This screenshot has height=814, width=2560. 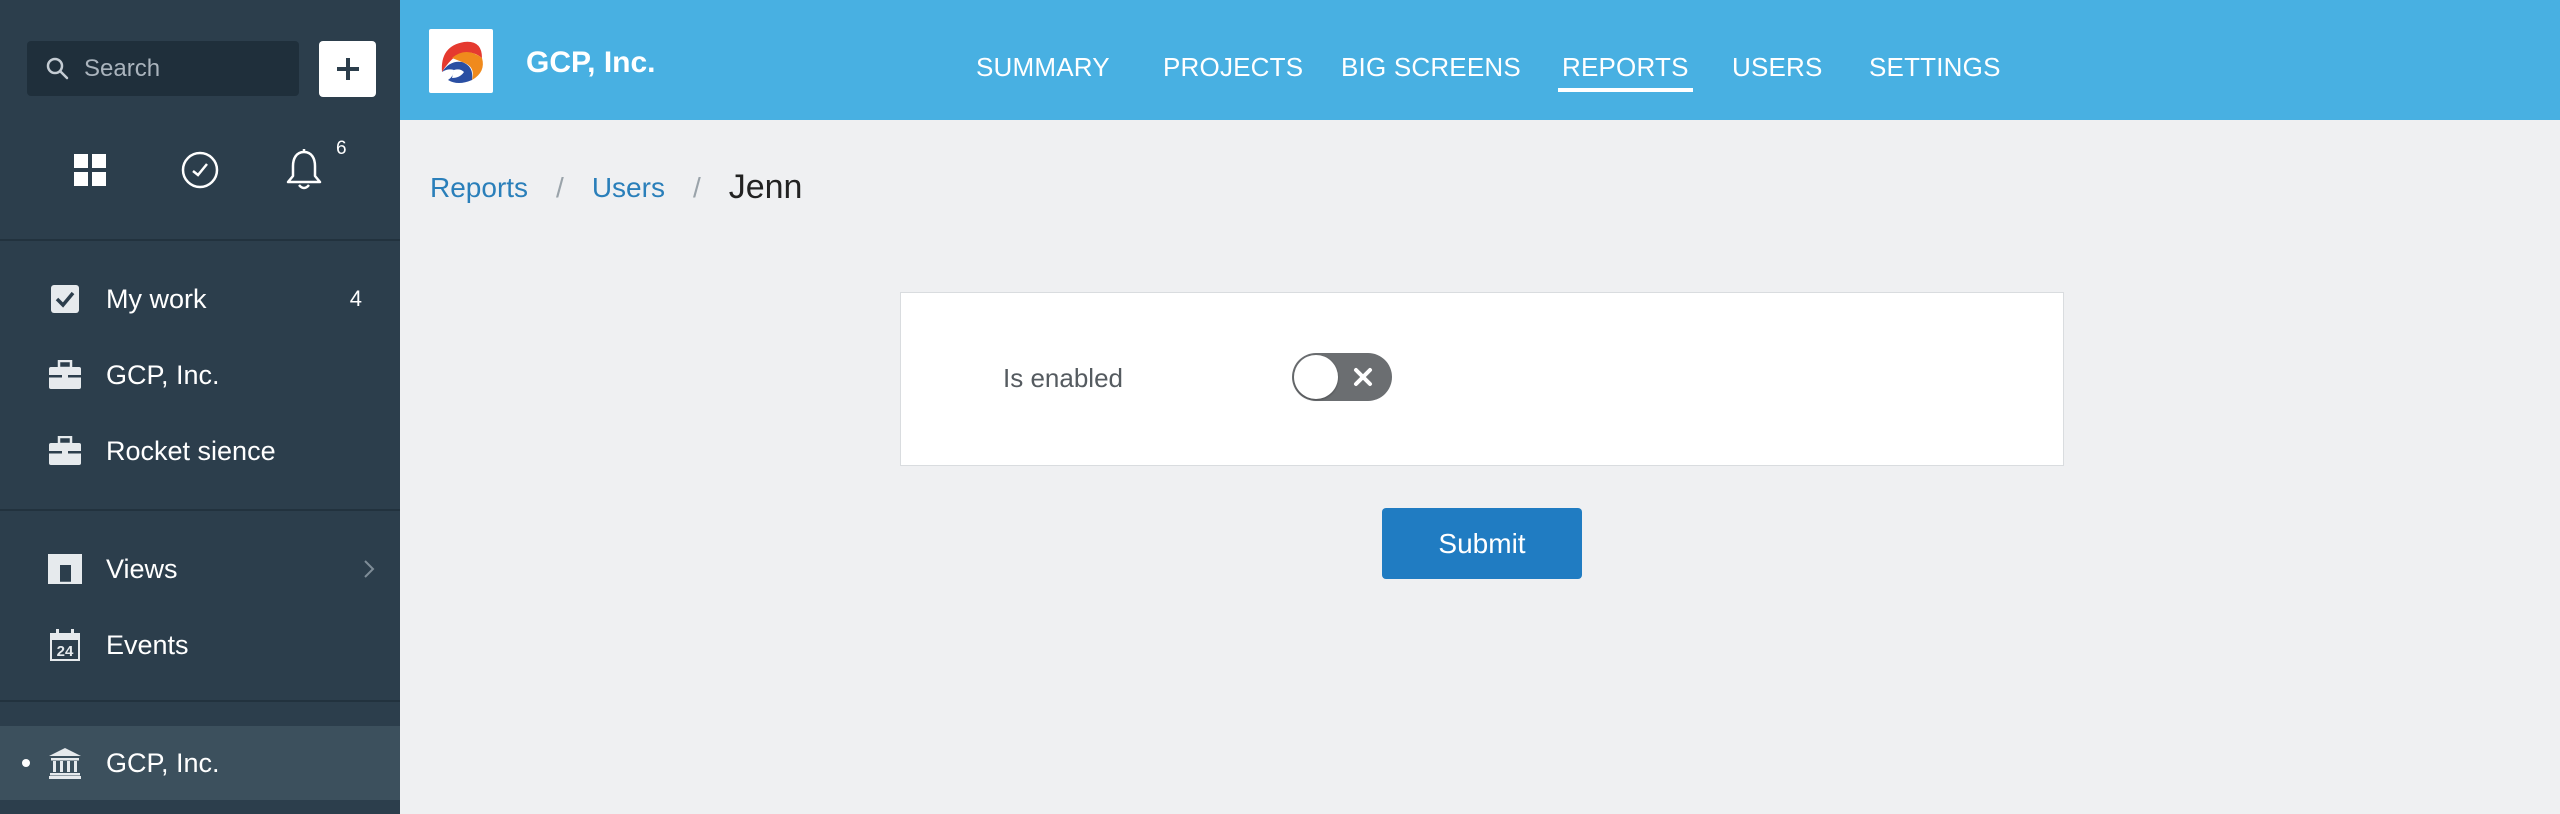 What do you see at coordinates (184, 68) in the screenshot?
I see `search-input` at bounding box center [184, 68].